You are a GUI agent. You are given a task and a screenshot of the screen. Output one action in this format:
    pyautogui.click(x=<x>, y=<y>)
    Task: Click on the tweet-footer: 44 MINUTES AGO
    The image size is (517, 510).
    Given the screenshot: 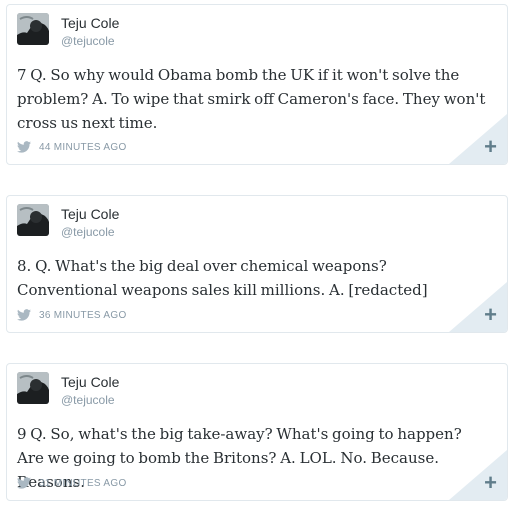 What is the action you would take?
    pyautogui.click(x=72, y=147)
    